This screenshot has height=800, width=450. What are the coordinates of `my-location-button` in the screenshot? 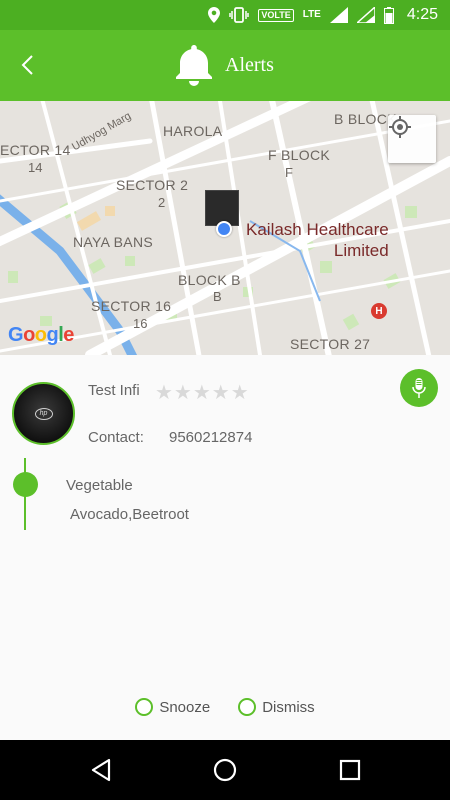 It's located at (412, 139).